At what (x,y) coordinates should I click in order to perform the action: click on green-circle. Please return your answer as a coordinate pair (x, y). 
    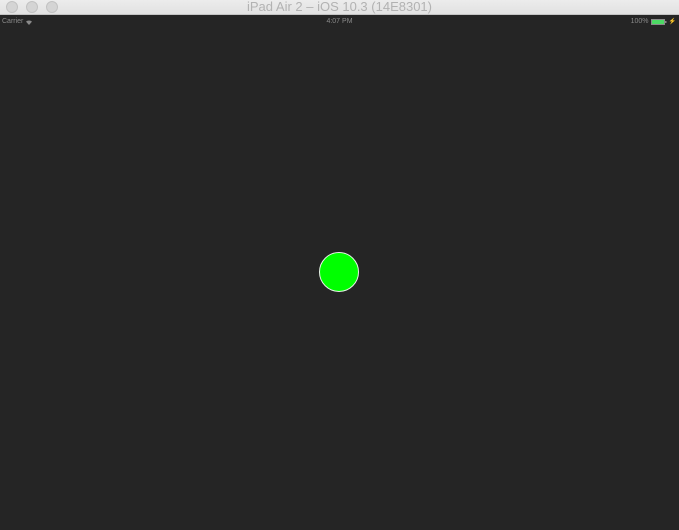
    Looking at the image, I should click on (339, 272).